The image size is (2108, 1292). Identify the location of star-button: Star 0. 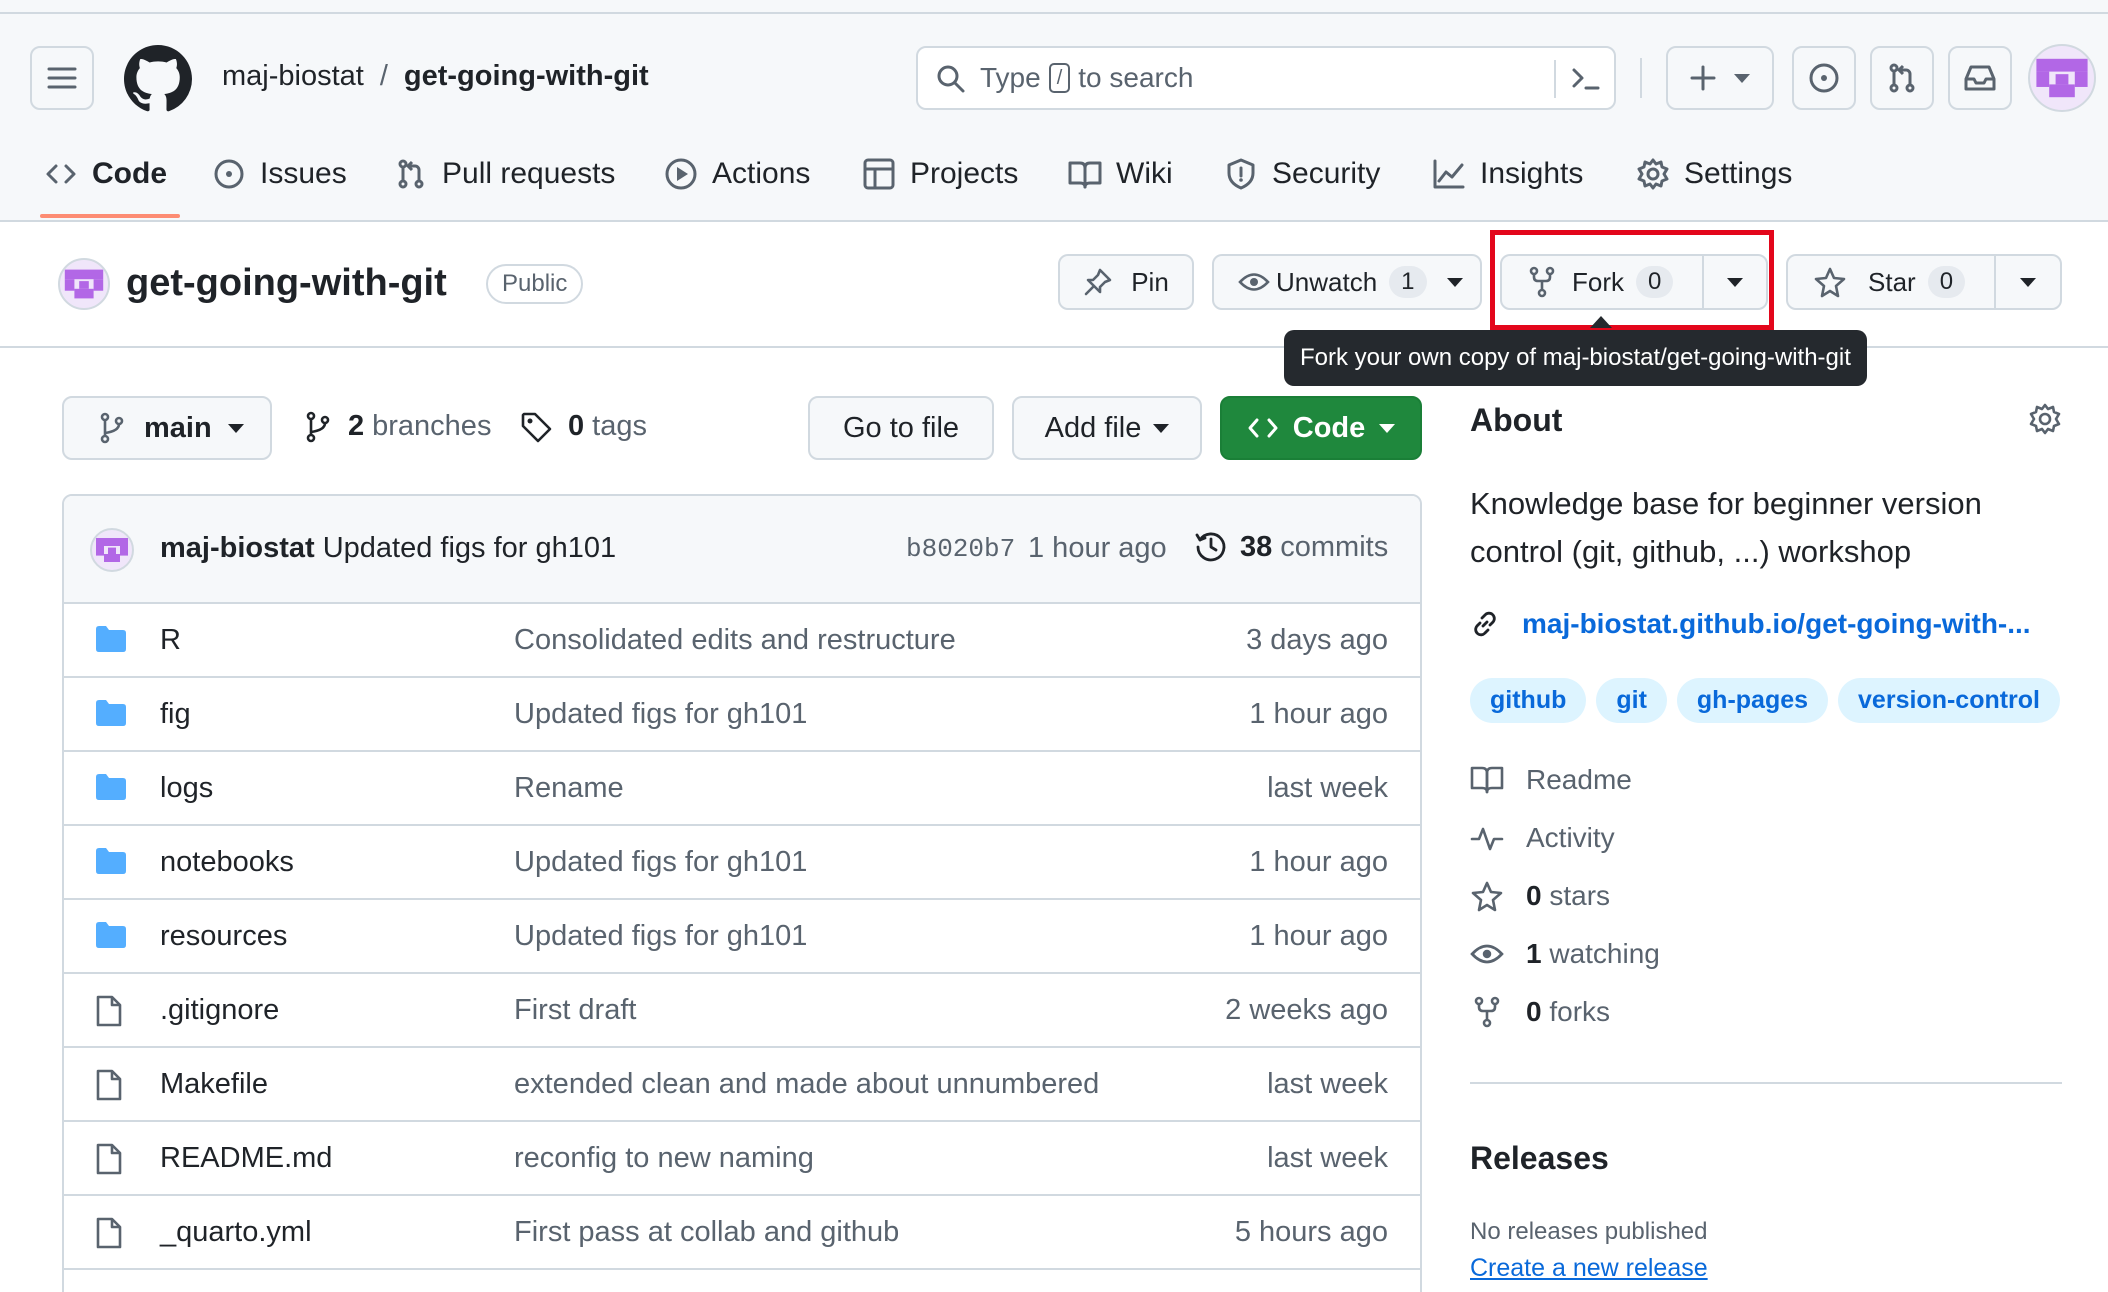
(1891, 282).